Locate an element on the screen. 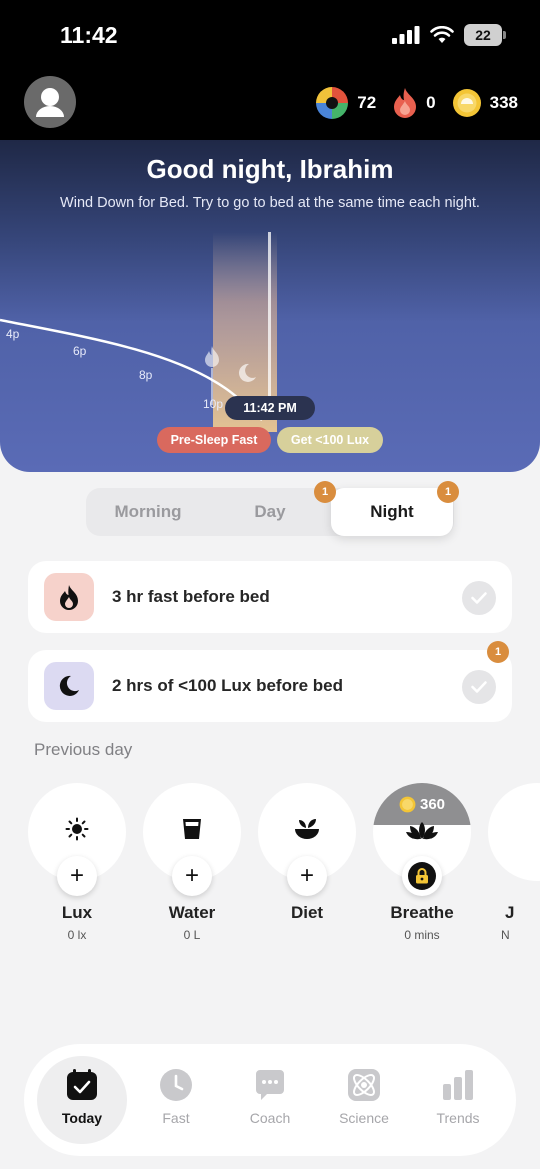 Image resolution: width=540 pixels, height=1169 pixels. task-label: 2 hrs of <100 Lux before bed is located at coordinates (227, 685).